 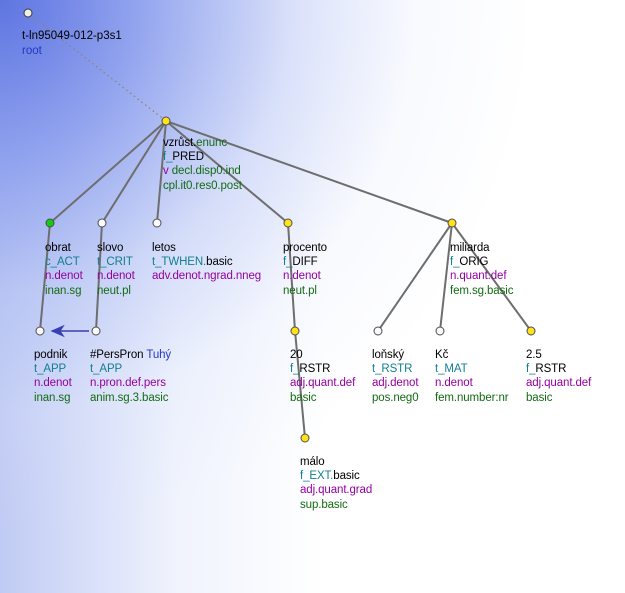 What do you see at coordinates (206, 248) in the screenshot?
I see `node-label-line: letos` at bounding box center [206, 248].